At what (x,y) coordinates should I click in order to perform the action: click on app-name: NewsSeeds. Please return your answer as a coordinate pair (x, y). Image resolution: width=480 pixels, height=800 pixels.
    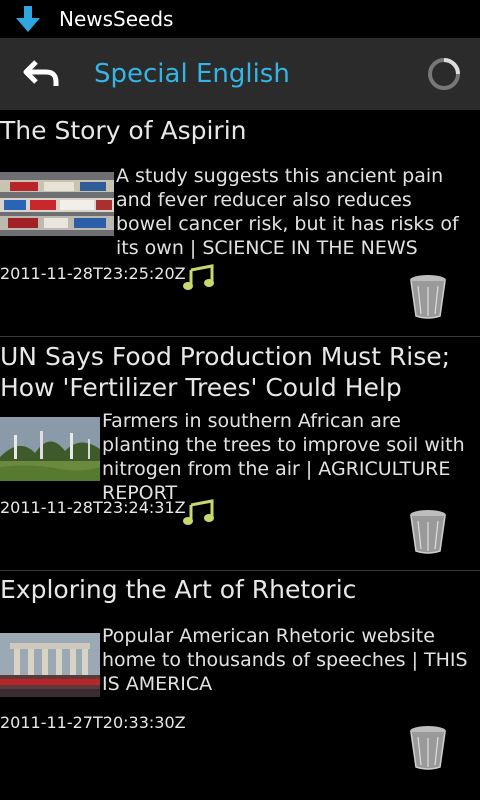
    Looking at the image, I should click on (116, 19).